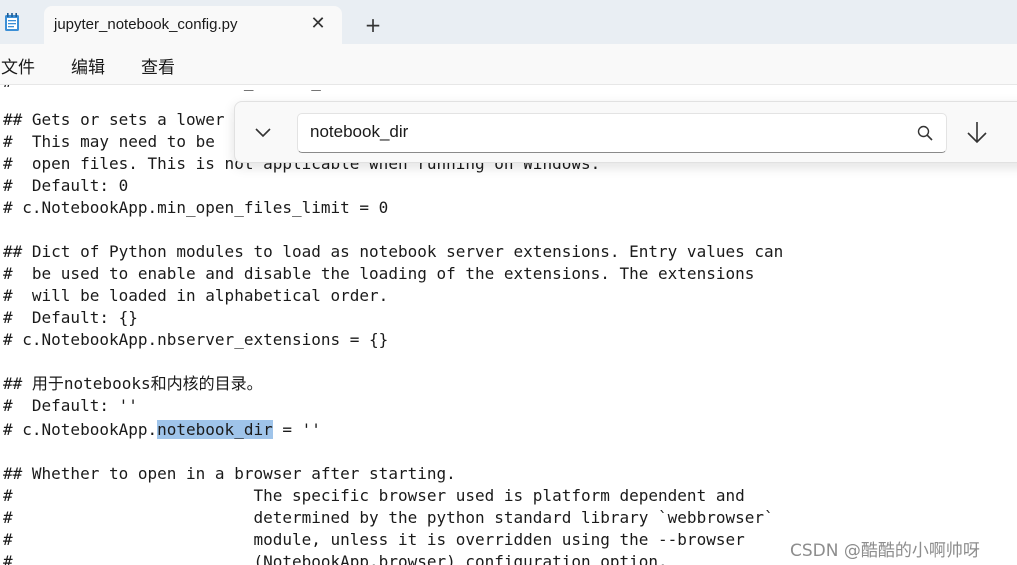 Image resolution: width=1017 pixels, height=565 pixels. I want to click on code-line: ## 用于notebooks和内核的目录。, so click(133, 383).